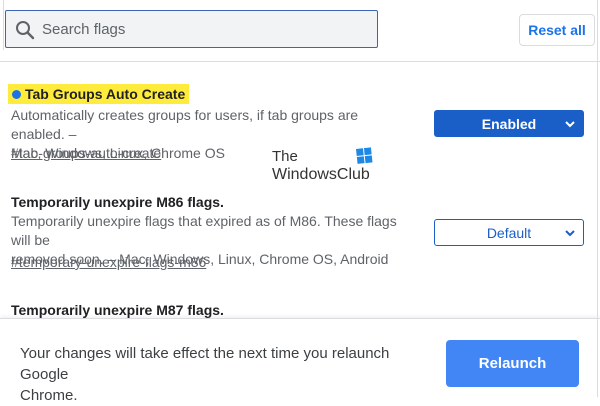 The width and height of the screenshot is (600, 406). Describe the element at coordinates (117, 310) in the screenshot. I see `experiment-title: Temporarily unexpire M87 flags.` at that location.